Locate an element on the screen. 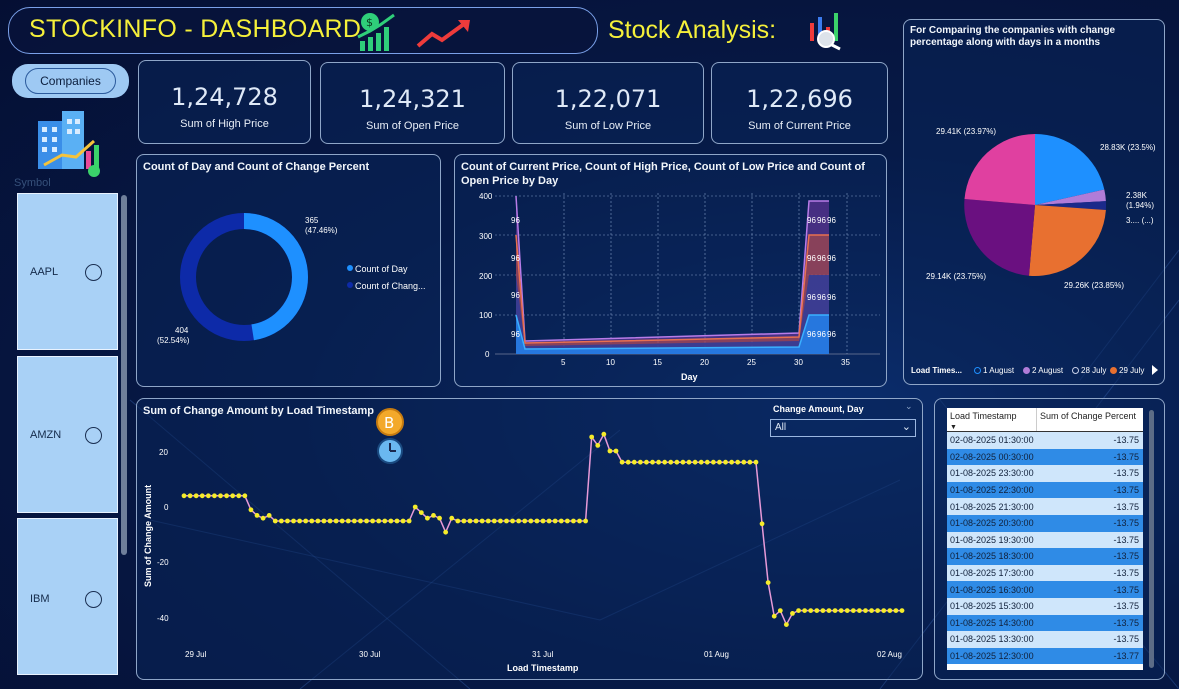 This screenshot has height=689, width=1179. table-row: 01-08-2025 22:30:00 -13.75 is located at coordinates (1045, 490).